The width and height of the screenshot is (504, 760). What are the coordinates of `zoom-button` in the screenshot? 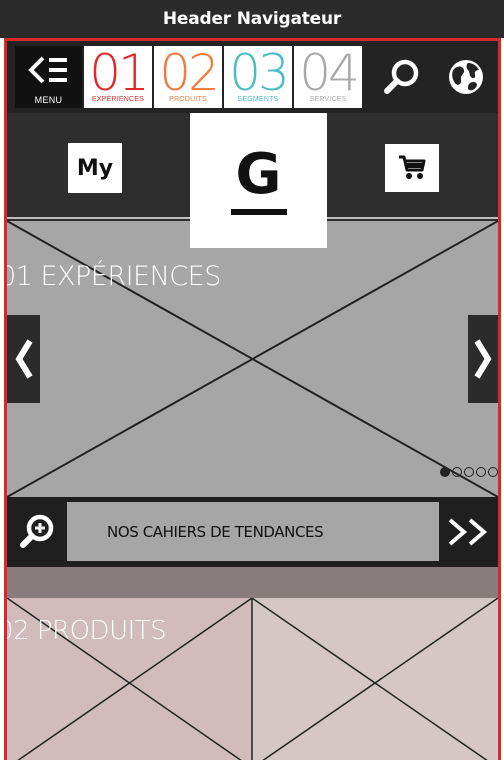 It's located at (37, 531).